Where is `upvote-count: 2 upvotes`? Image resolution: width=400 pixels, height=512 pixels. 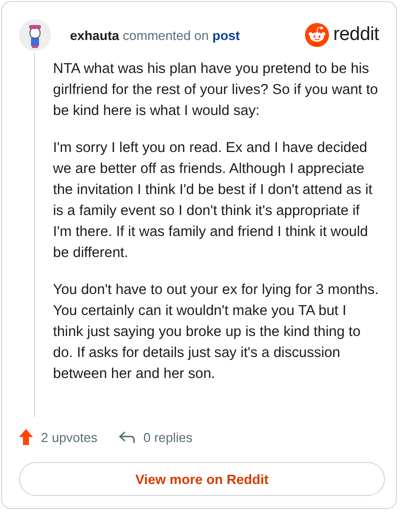 upvote-count: 2 upvotes is located at coordinates (69, 437).